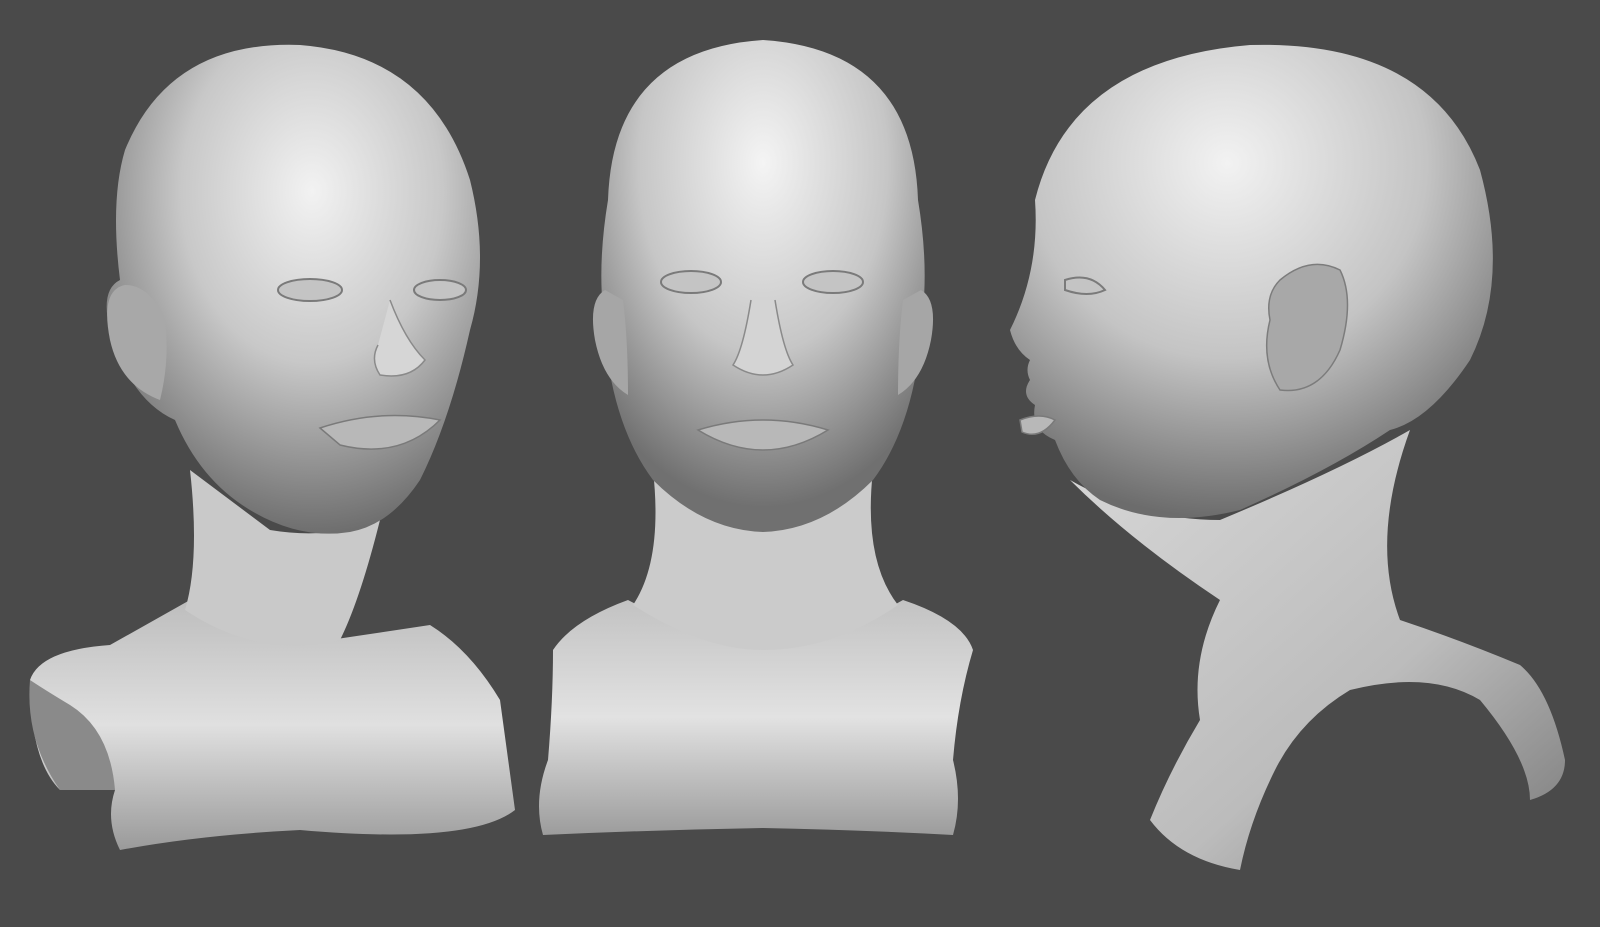  What do you see at coordinates (916, 342) in the screenshot?
I see `bust-ear-right` at bounding box center [916, 342].